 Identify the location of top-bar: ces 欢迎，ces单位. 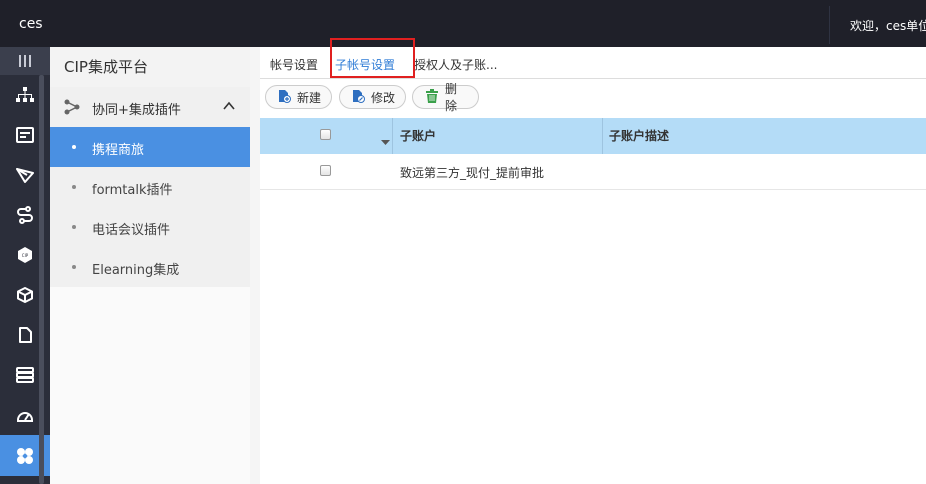
(463, 23).